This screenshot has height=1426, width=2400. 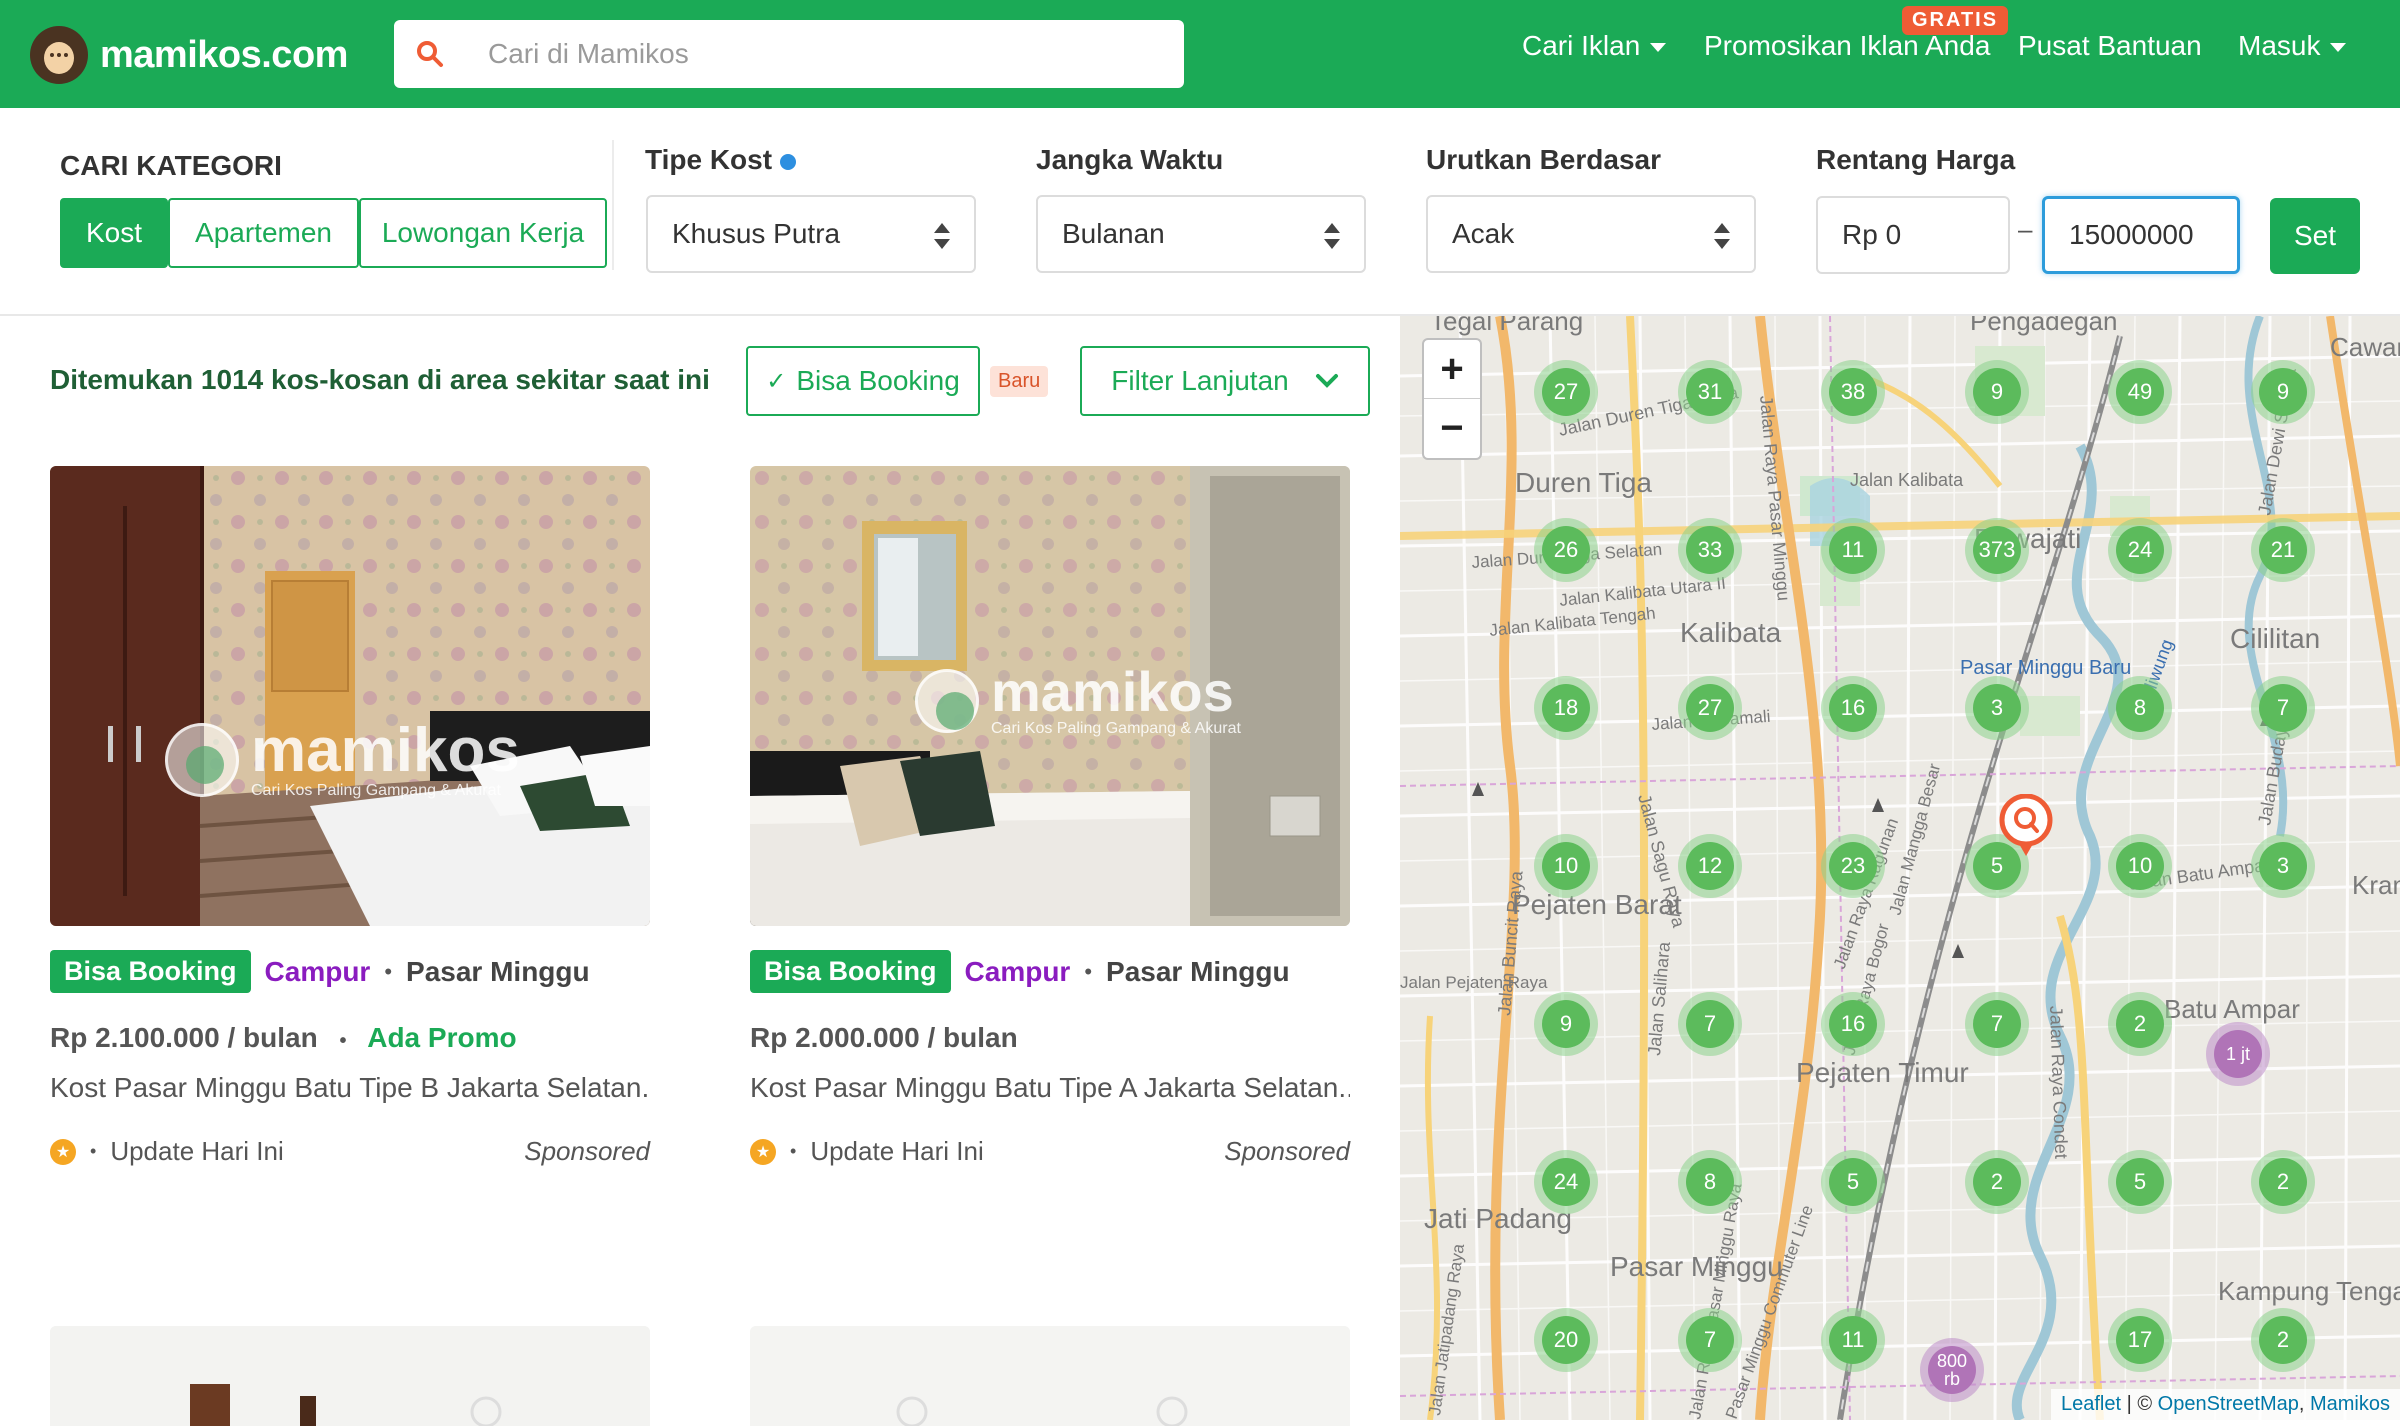 What do you see at coordinates (2026, 828) in the screenshot?
I see `location-pin-icon` at bounding box center [2026, 828].